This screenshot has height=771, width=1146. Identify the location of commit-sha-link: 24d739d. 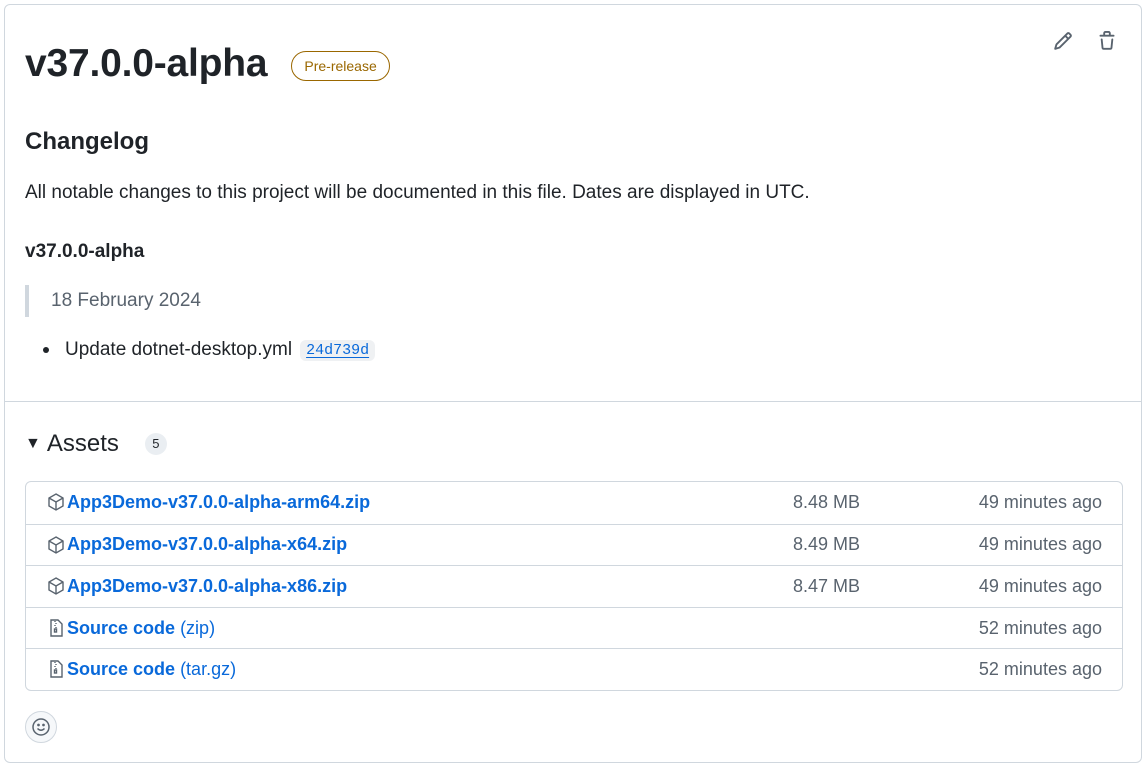
(338, 350).